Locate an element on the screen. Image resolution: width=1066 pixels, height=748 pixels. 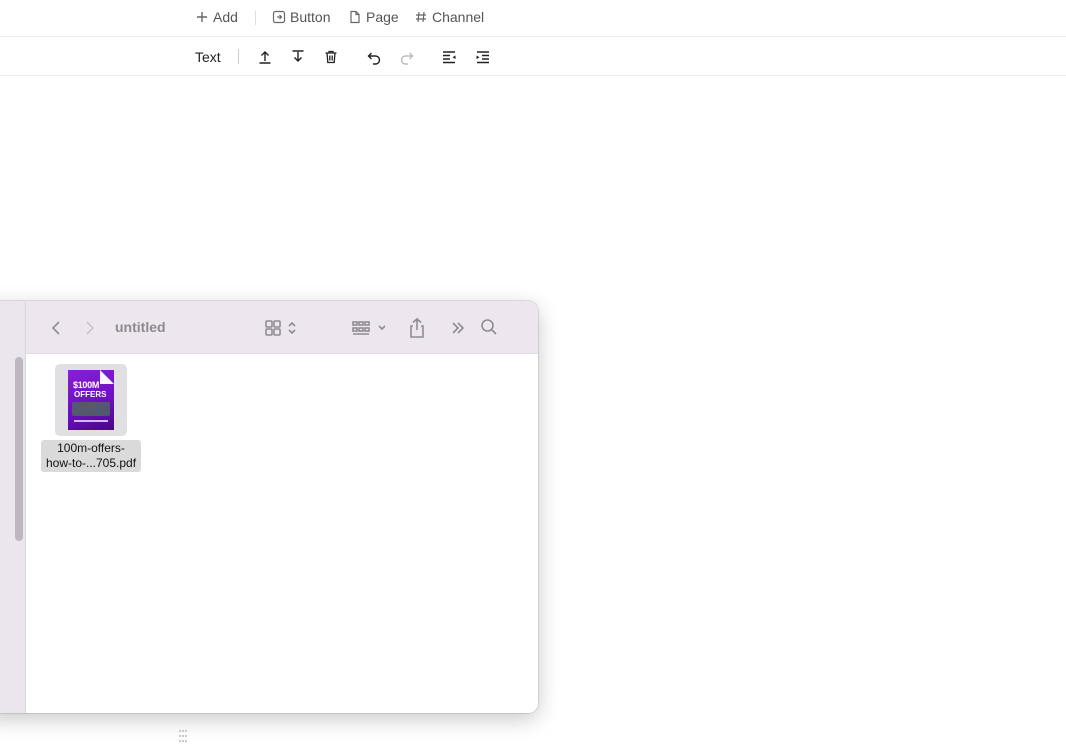
upload-icon is located at coordinates (265, 57).